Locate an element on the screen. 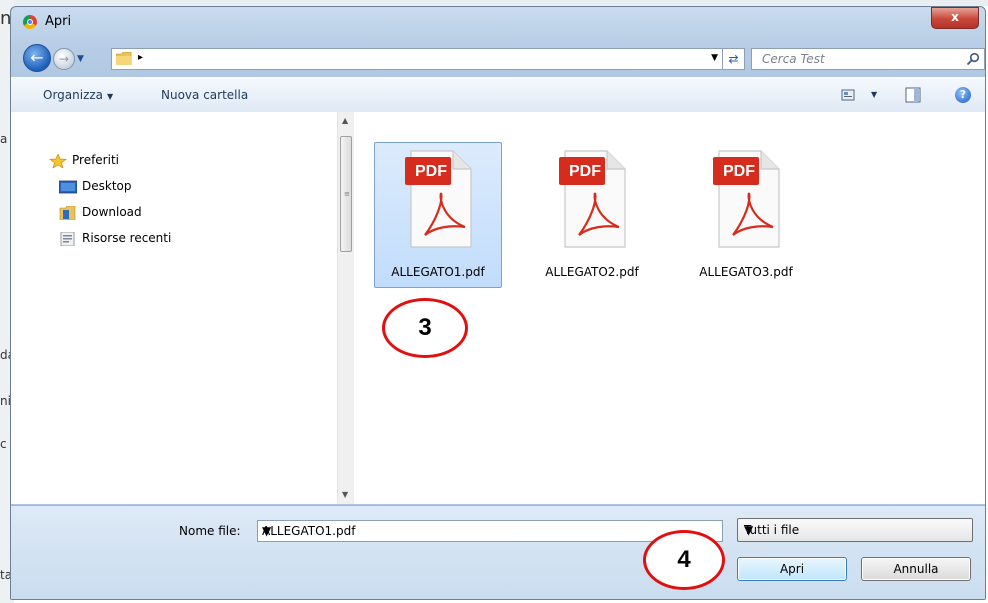 Image resolution: width=988 pixels, height=603 pixels. filename-dropdown-icon: ▼ is located at coordinates (491, 531).